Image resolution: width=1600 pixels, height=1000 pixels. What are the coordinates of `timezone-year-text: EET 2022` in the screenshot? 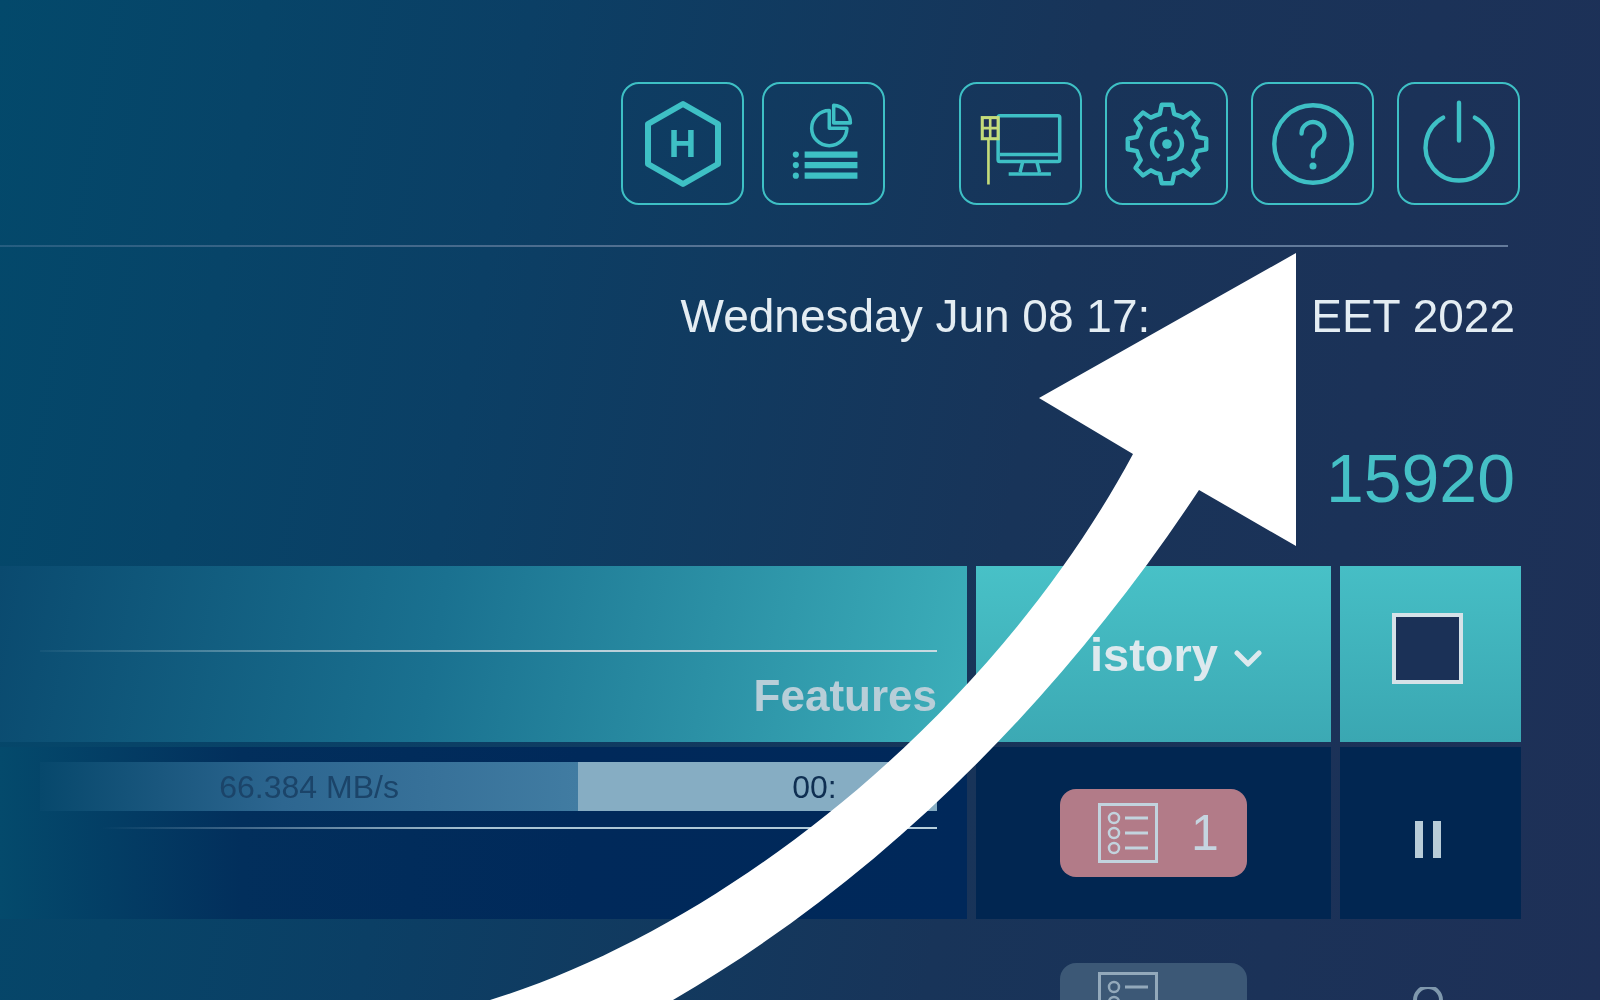 It's located at (1413, 316).